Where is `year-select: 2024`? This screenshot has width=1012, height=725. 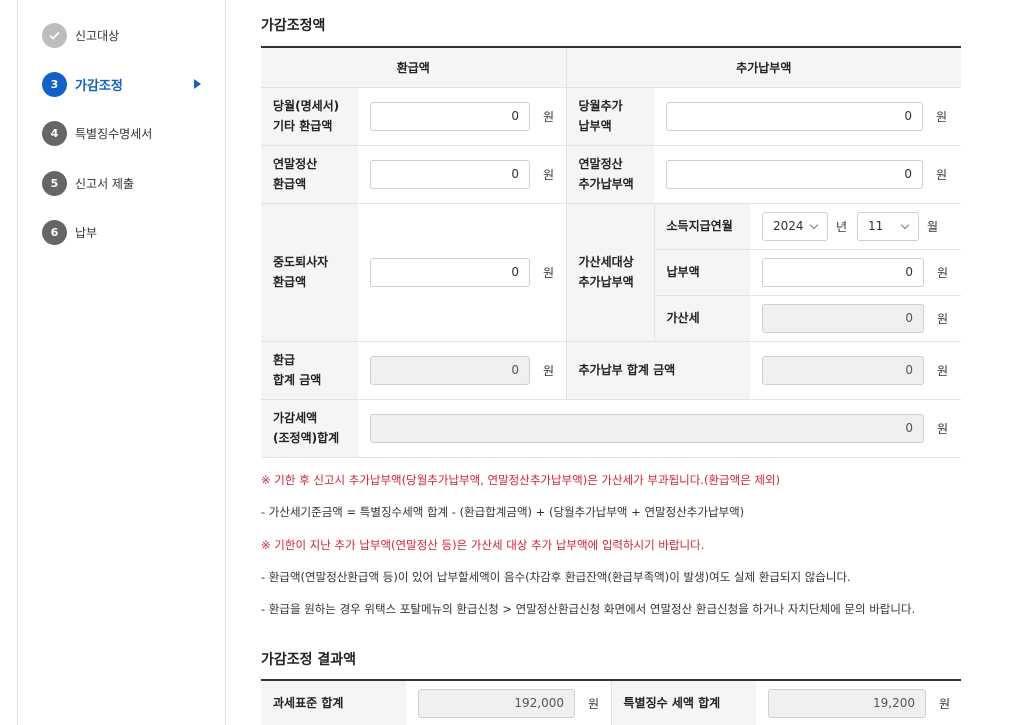
year-select: 2024 is located at coordinates (795, 226).